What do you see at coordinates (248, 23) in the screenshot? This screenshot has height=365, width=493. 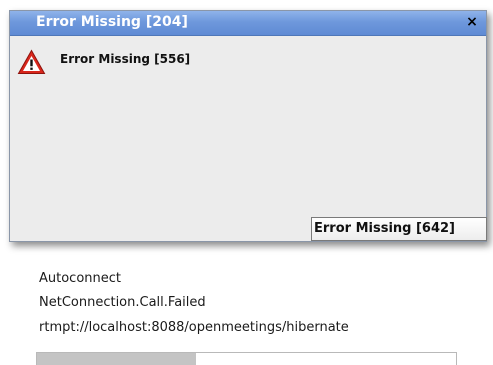 I see `dialog-titlebar: Error Missing [204] ×` at bounding box center [248, 23].